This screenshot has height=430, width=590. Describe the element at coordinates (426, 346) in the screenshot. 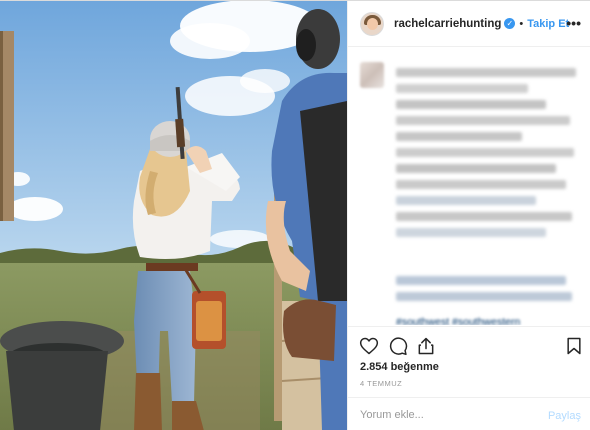

I see `share-icon` at that location.